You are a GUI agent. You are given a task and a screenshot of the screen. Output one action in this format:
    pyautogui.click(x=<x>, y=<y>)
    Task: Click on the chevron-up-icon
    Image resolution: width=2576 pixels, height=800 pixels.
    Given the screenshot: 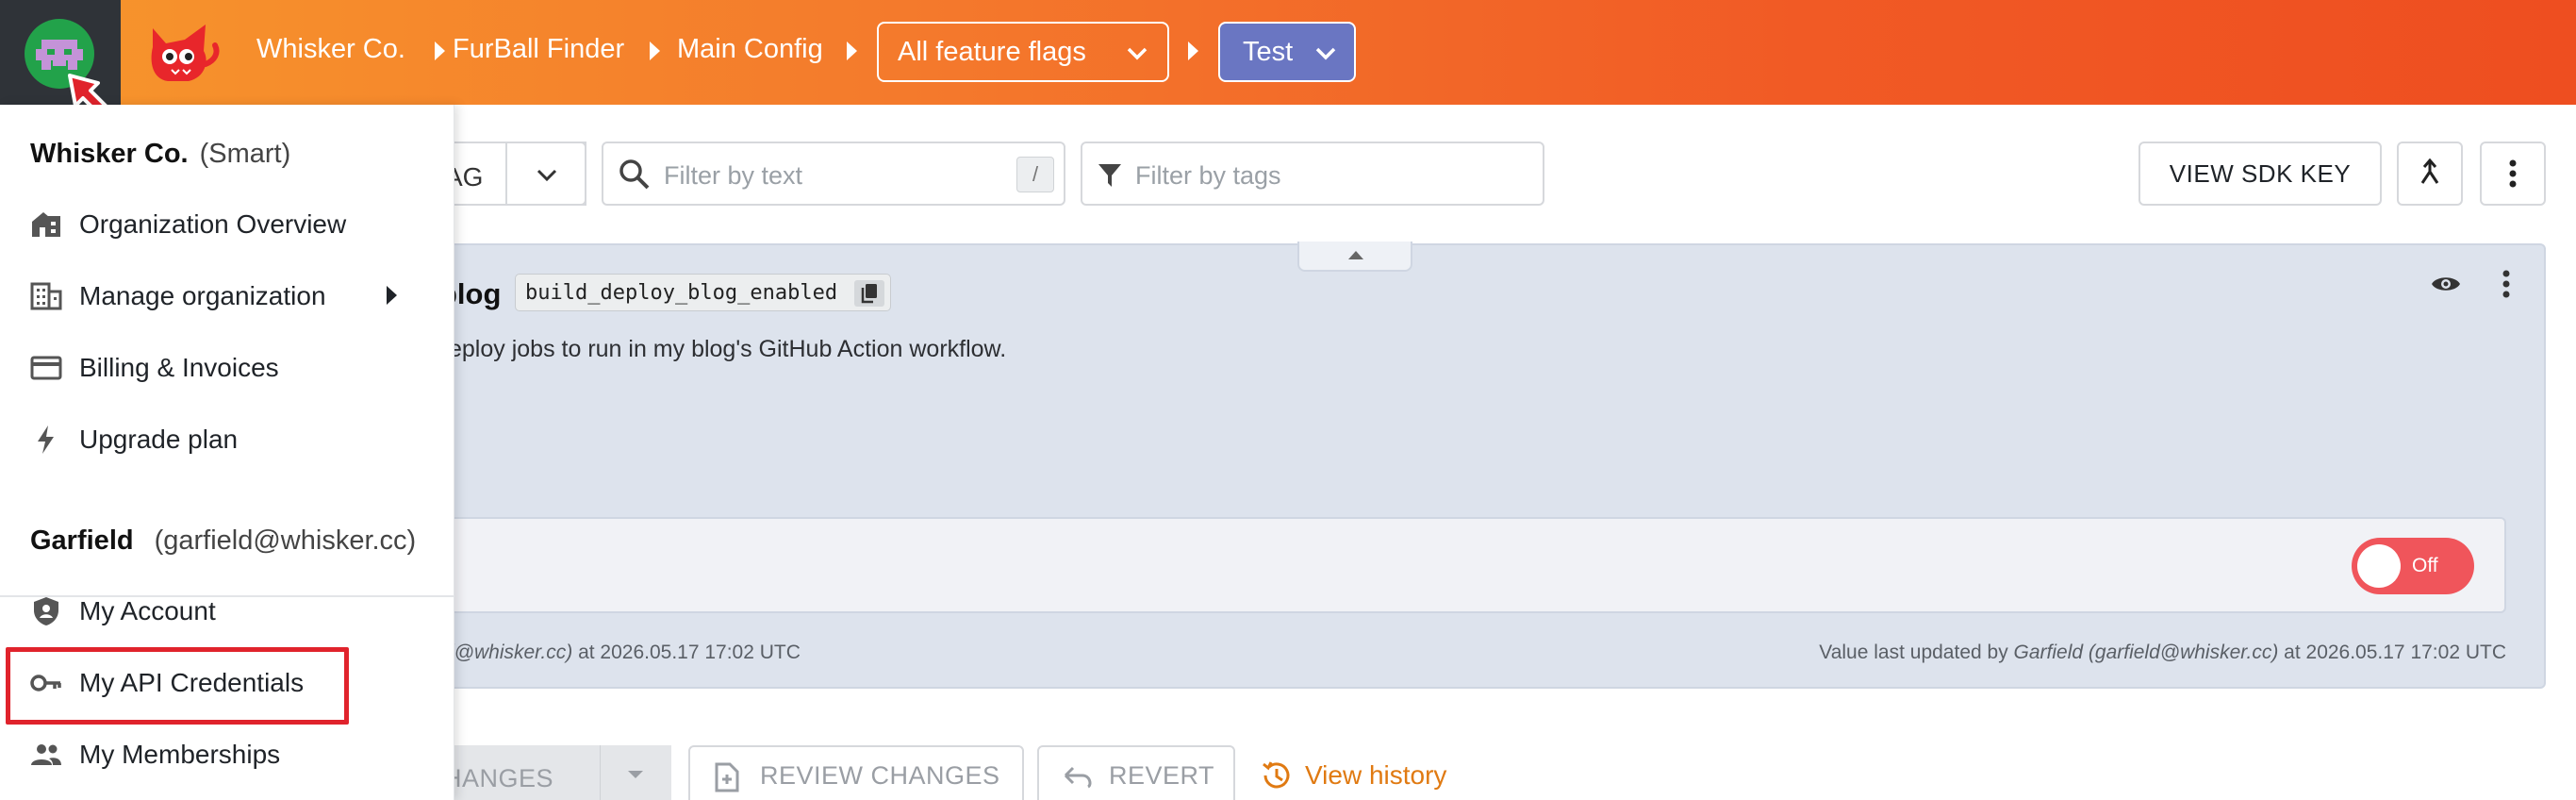 What is the action you would take?
    pyautogui.click(x=1355, y=255)
    